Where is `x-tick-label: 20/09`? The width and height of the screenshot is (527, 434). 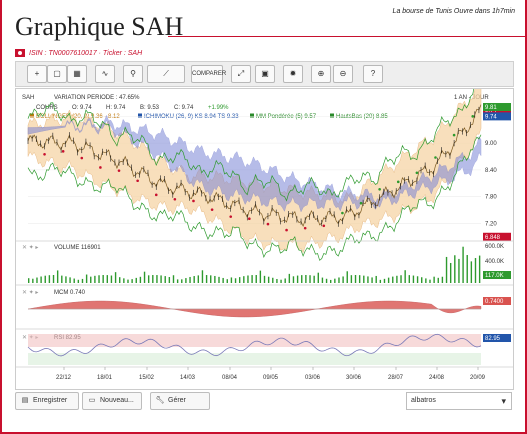 x-tick-label: 20/09 is located at coordinates (478, 378).